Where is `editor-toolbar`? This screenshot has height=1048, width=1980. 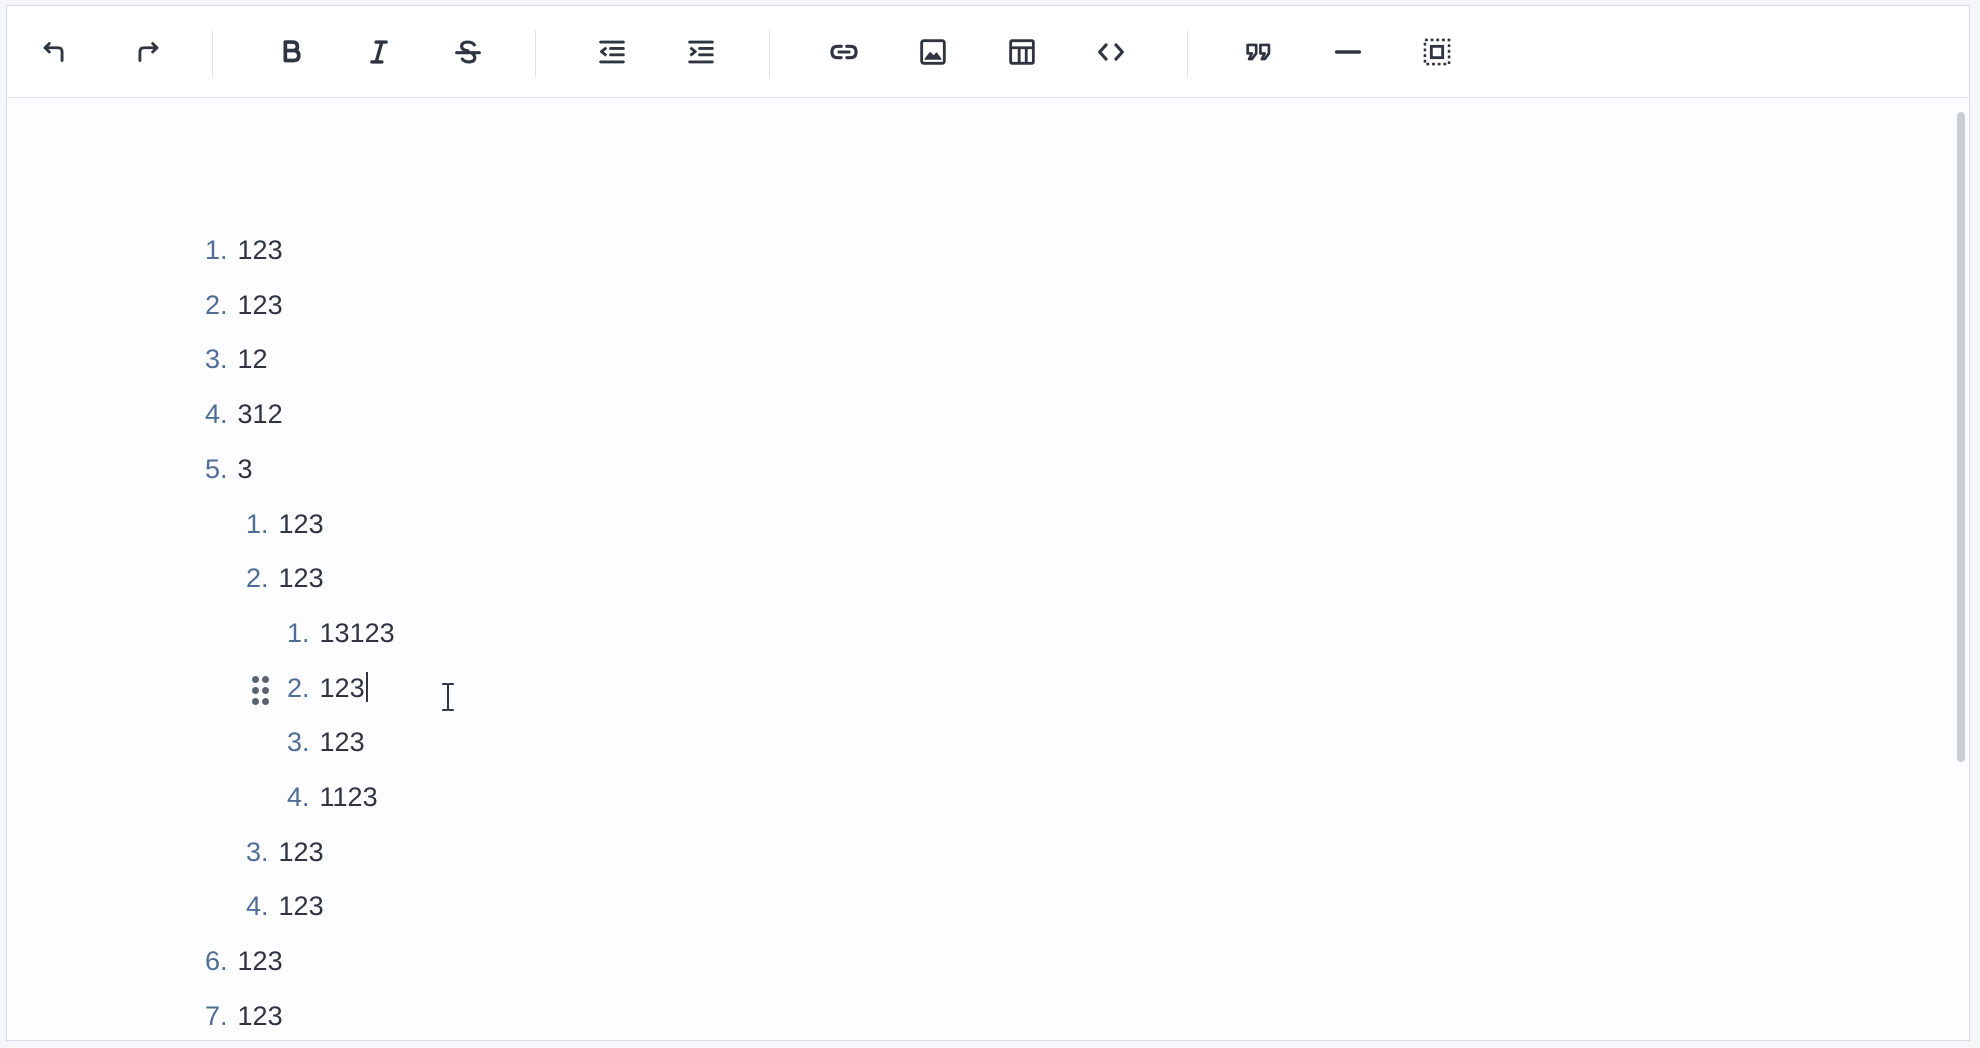 editor-toolbar is located at coordinates (988, 52).